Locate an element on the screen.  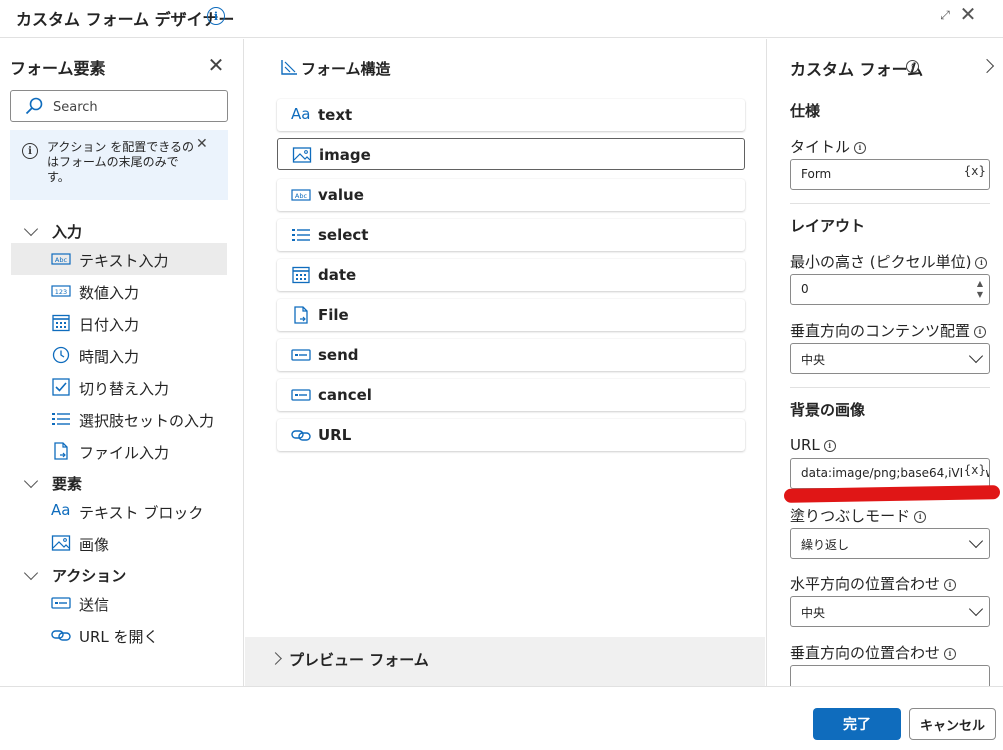
element-toggle-input: 切り替え入力 is located at coordinates (119, 387).